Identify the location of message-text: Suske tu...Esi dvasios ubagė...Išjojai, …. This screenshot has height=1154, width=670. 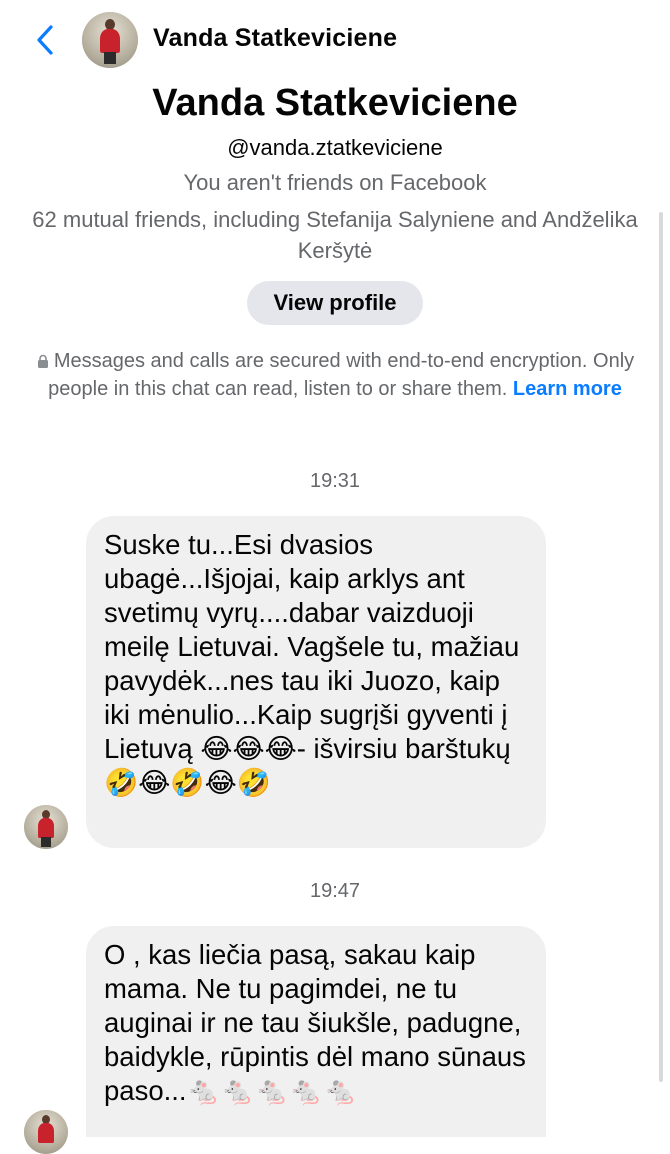
(312, 663).